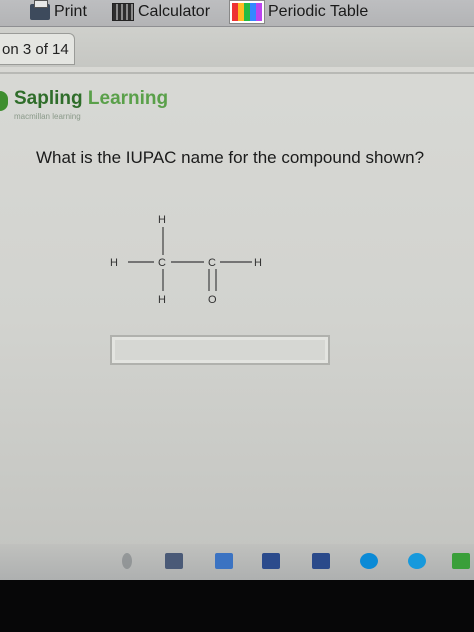 The image size is (474, 632). What do you see at coordinates (48, 98) in the screenshot?
I see `logo-word-sapling: Sapling` at bounding box center [48, 98].